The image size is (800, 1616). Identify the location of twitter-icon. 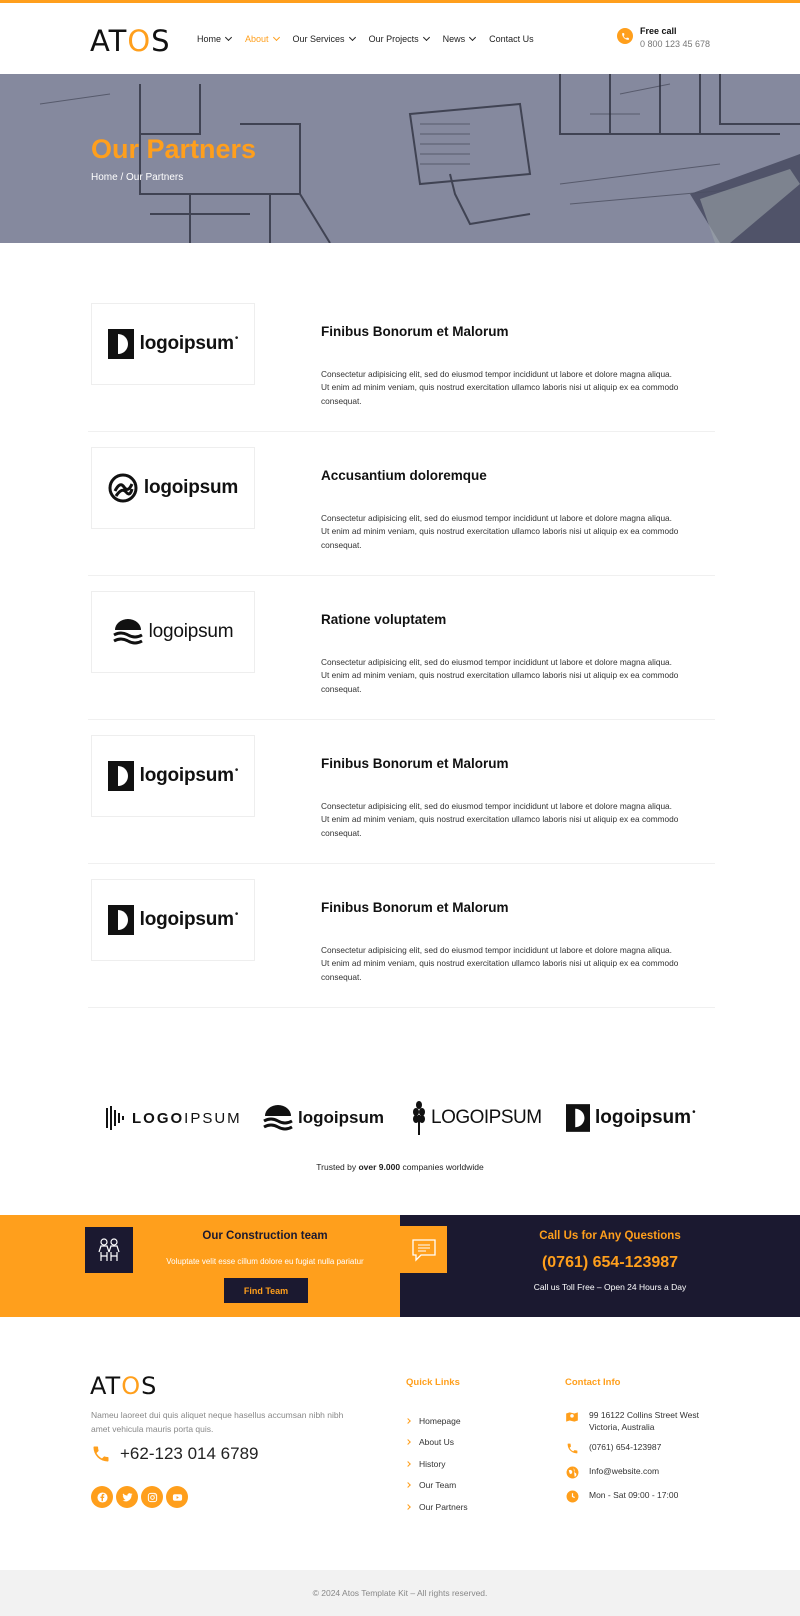
(127, 1497).